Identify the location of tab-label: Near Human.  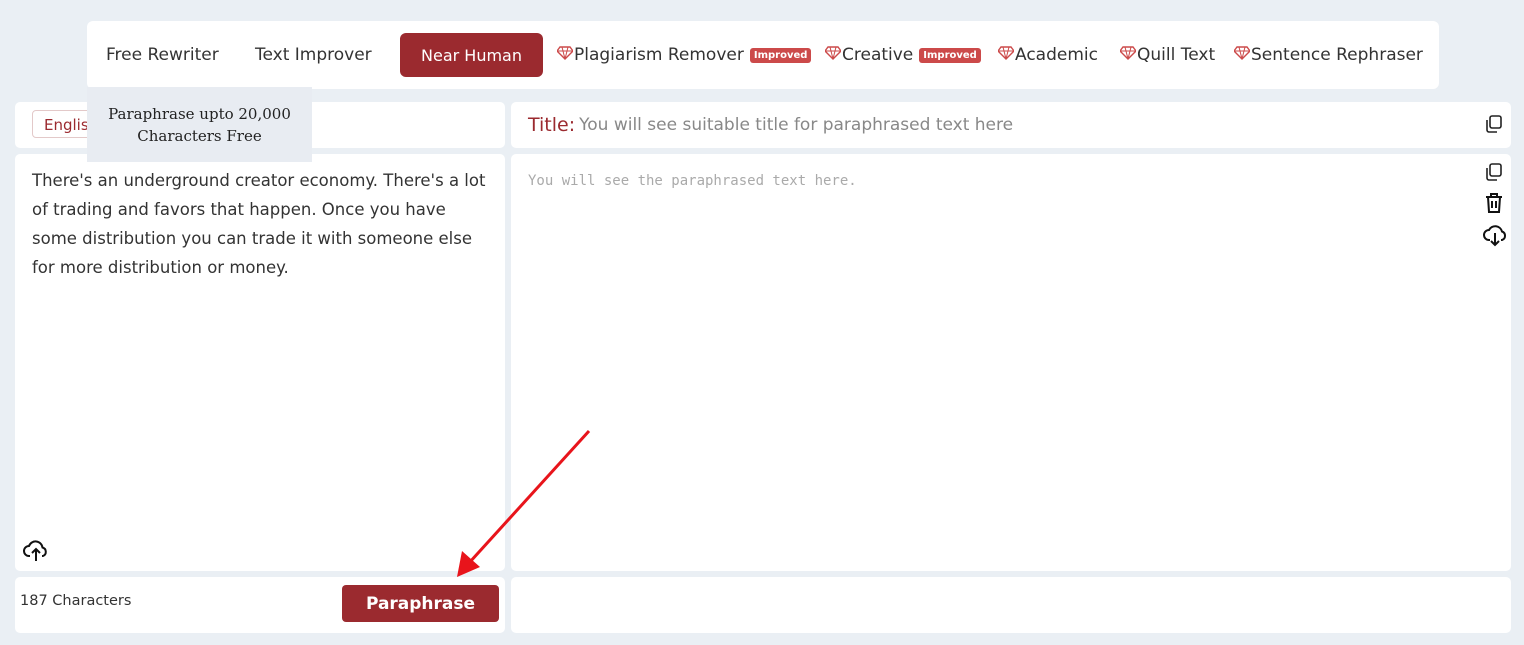
(471, 55).